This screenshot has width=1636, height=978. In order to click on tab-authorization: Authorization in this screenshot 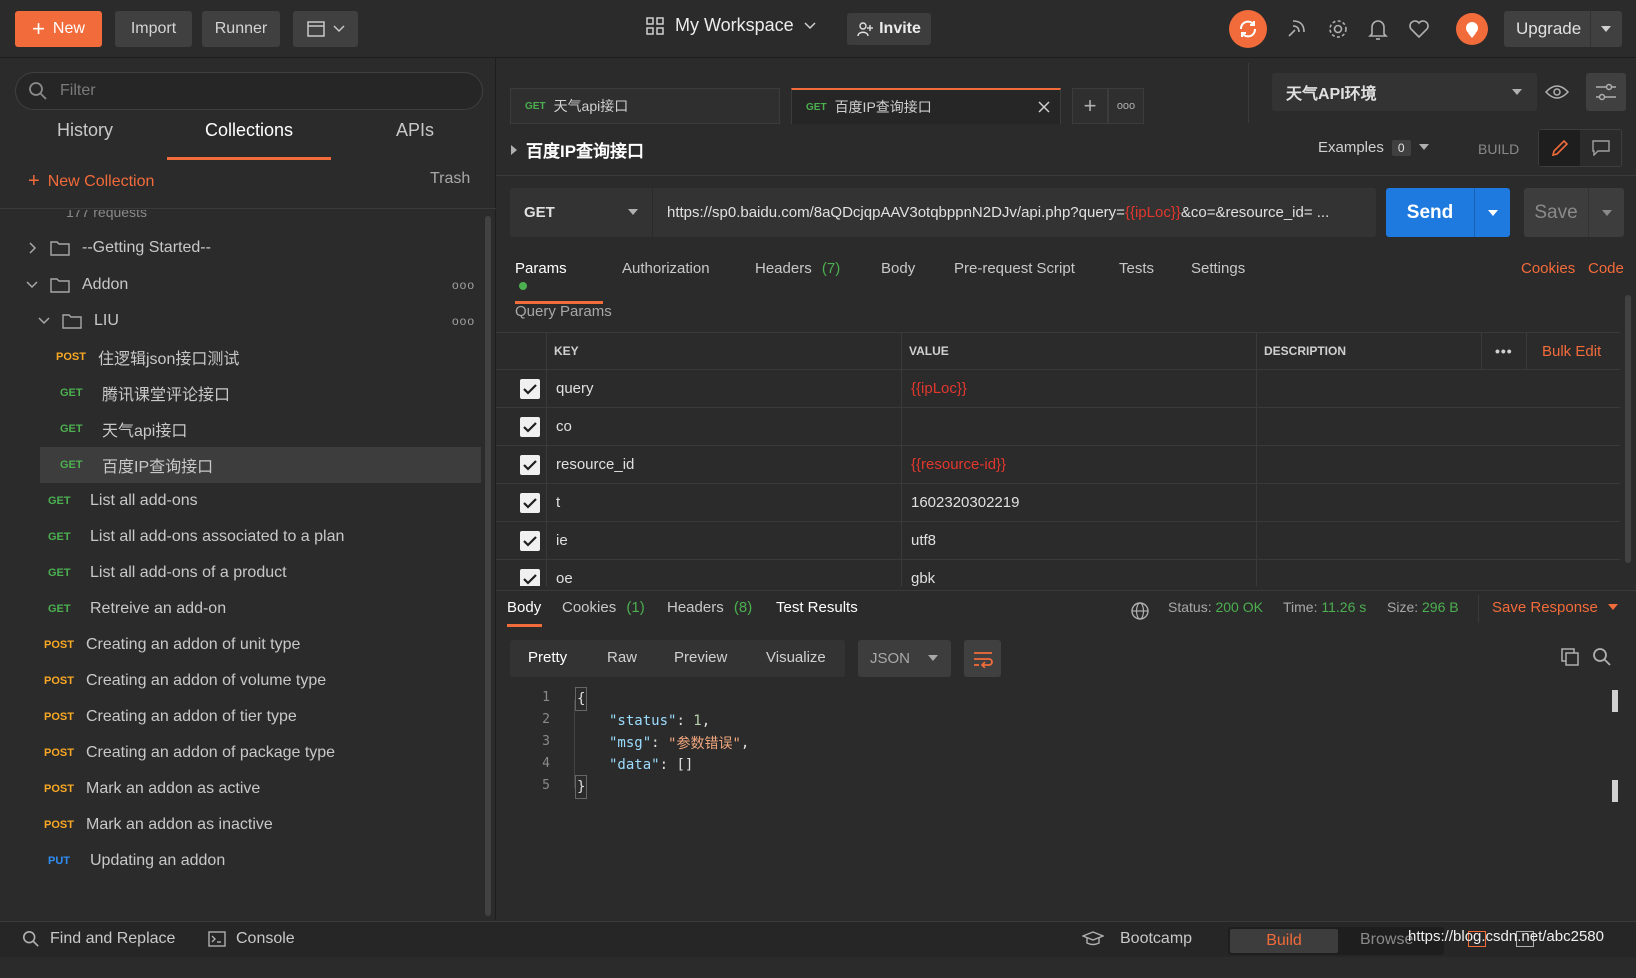, I will do `click(666, 268)`.